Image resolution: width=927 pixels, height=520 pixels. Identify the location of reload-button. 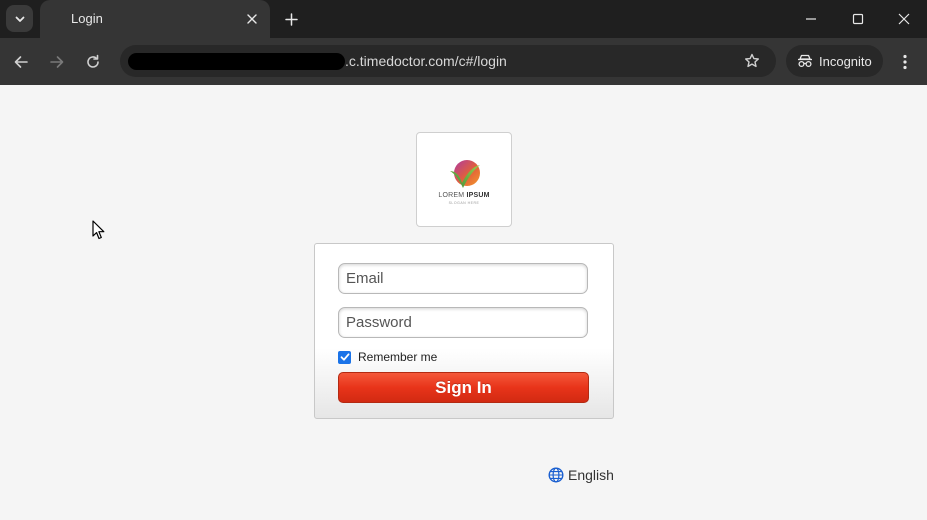
(93, 62).